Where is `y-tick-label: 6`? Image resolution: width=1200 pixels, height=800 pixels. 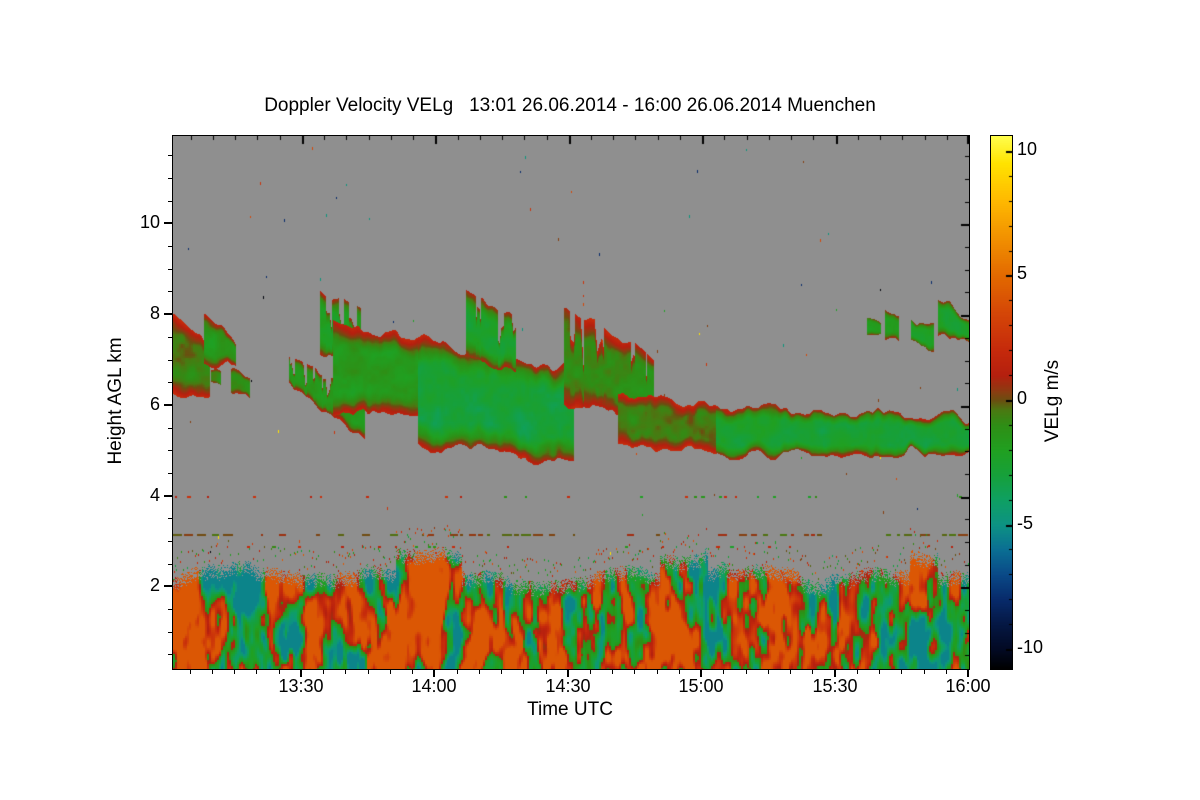 y-tick-label: 6 is located at coordinates (154, 404).